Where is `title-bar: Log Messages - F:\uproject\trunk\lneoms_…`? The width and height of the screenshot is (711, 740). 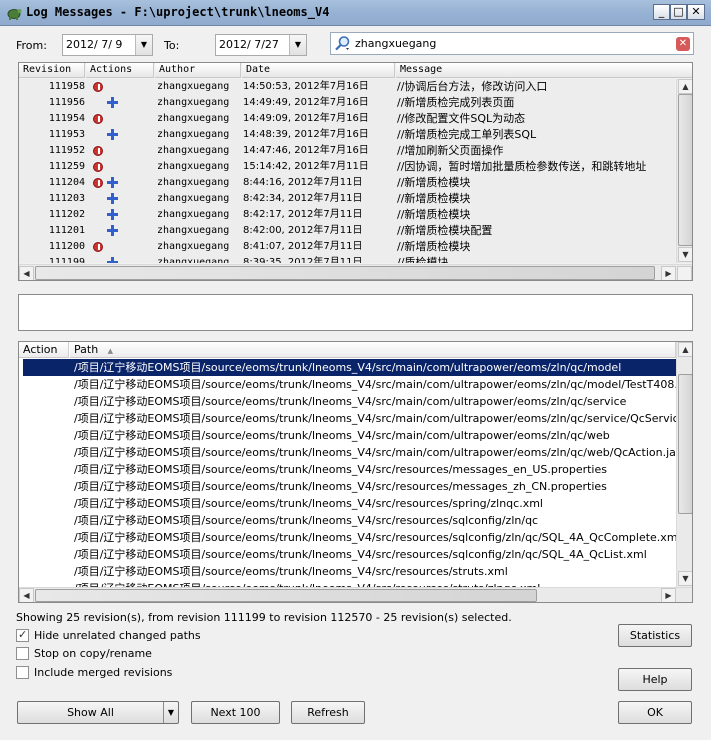
title-bar: Log Messages - F:\uproject\trunk\lneoms_… is located at coordinates (355, 13).